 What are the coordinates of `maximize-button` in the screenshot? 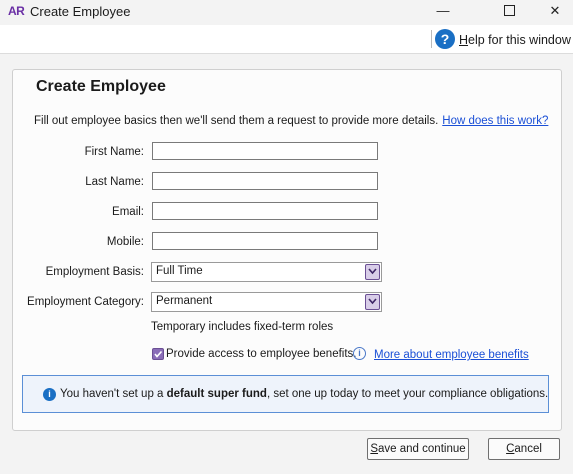 It's located at (509, 12).